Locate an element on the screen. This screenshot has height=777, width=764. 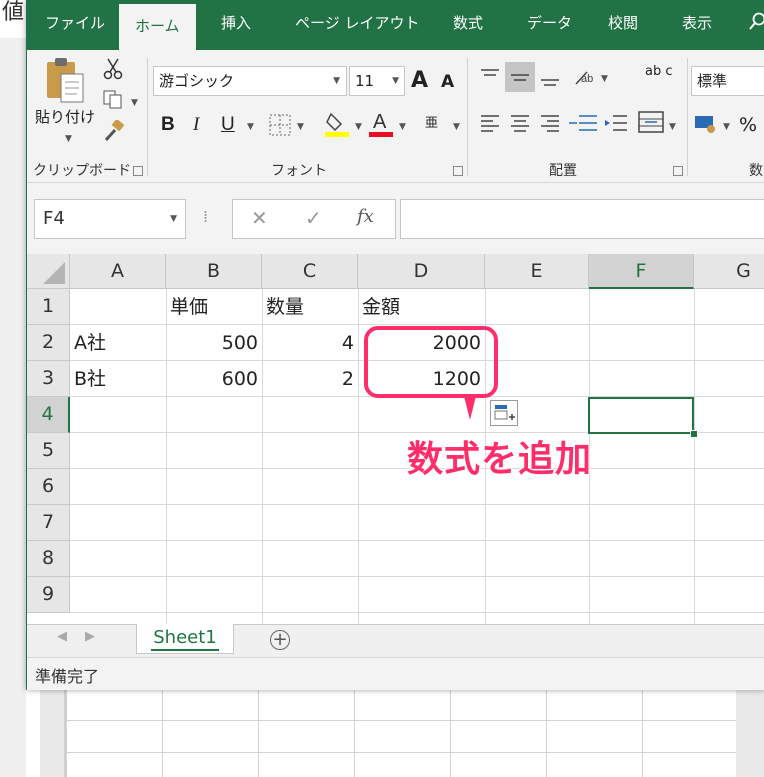
background-grid is located at coordinates (402, 732).